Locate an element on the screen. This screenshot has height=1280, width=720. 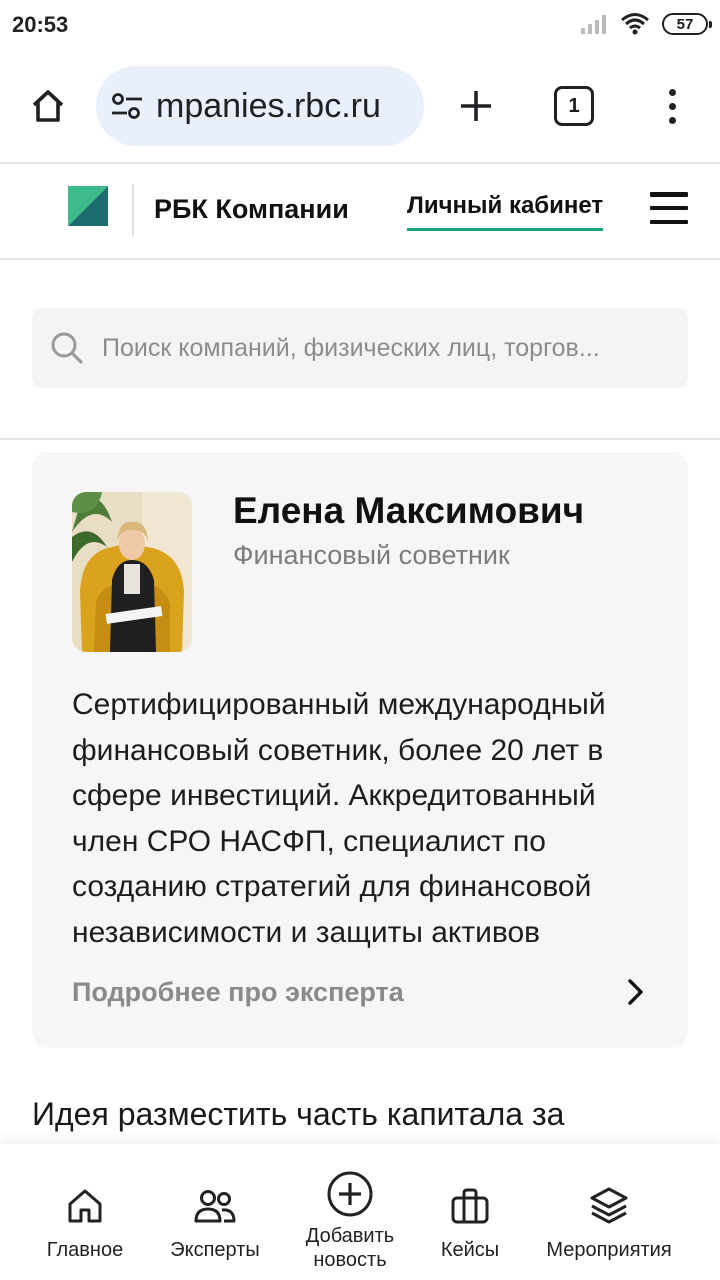
nav-label-cases: Кейсы is located at coordinates (470, 1250).